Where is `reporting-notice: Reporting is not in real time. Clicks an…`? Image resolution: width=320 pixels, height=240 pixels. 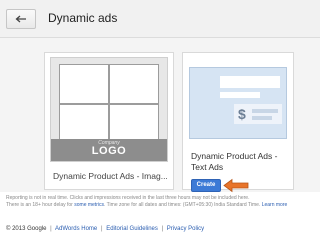
reporting-notice: Reporting is not in real time. Clicks an… is located at coordinates (162, 202).